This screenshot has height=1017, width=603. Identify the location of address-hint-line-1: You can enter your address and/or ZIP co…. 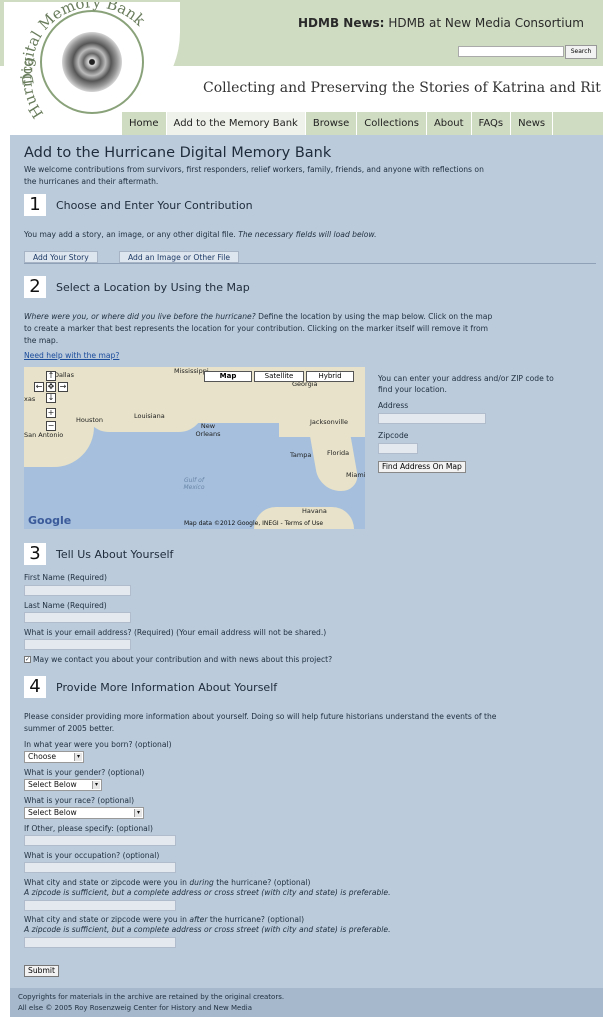
(466, 378).